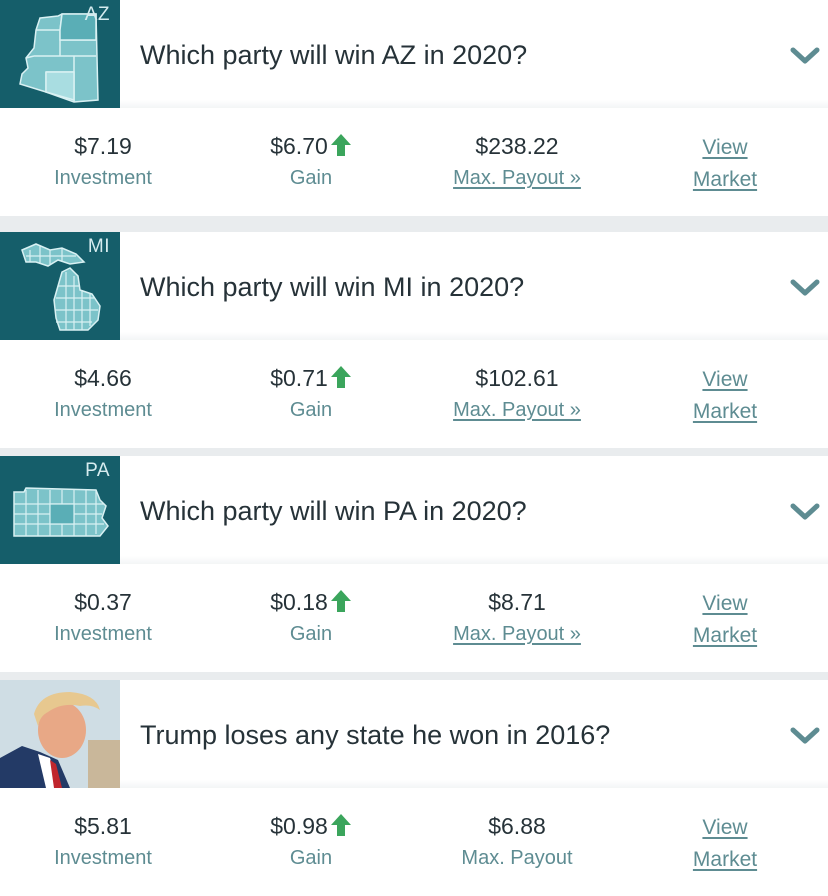 This screenshot has height=896, width=828. What do you see at coordinates (517, 393) in the screenshot?
I see `payout-stat: $102.61 Max. Payout »` at bounding box center [517, 393].